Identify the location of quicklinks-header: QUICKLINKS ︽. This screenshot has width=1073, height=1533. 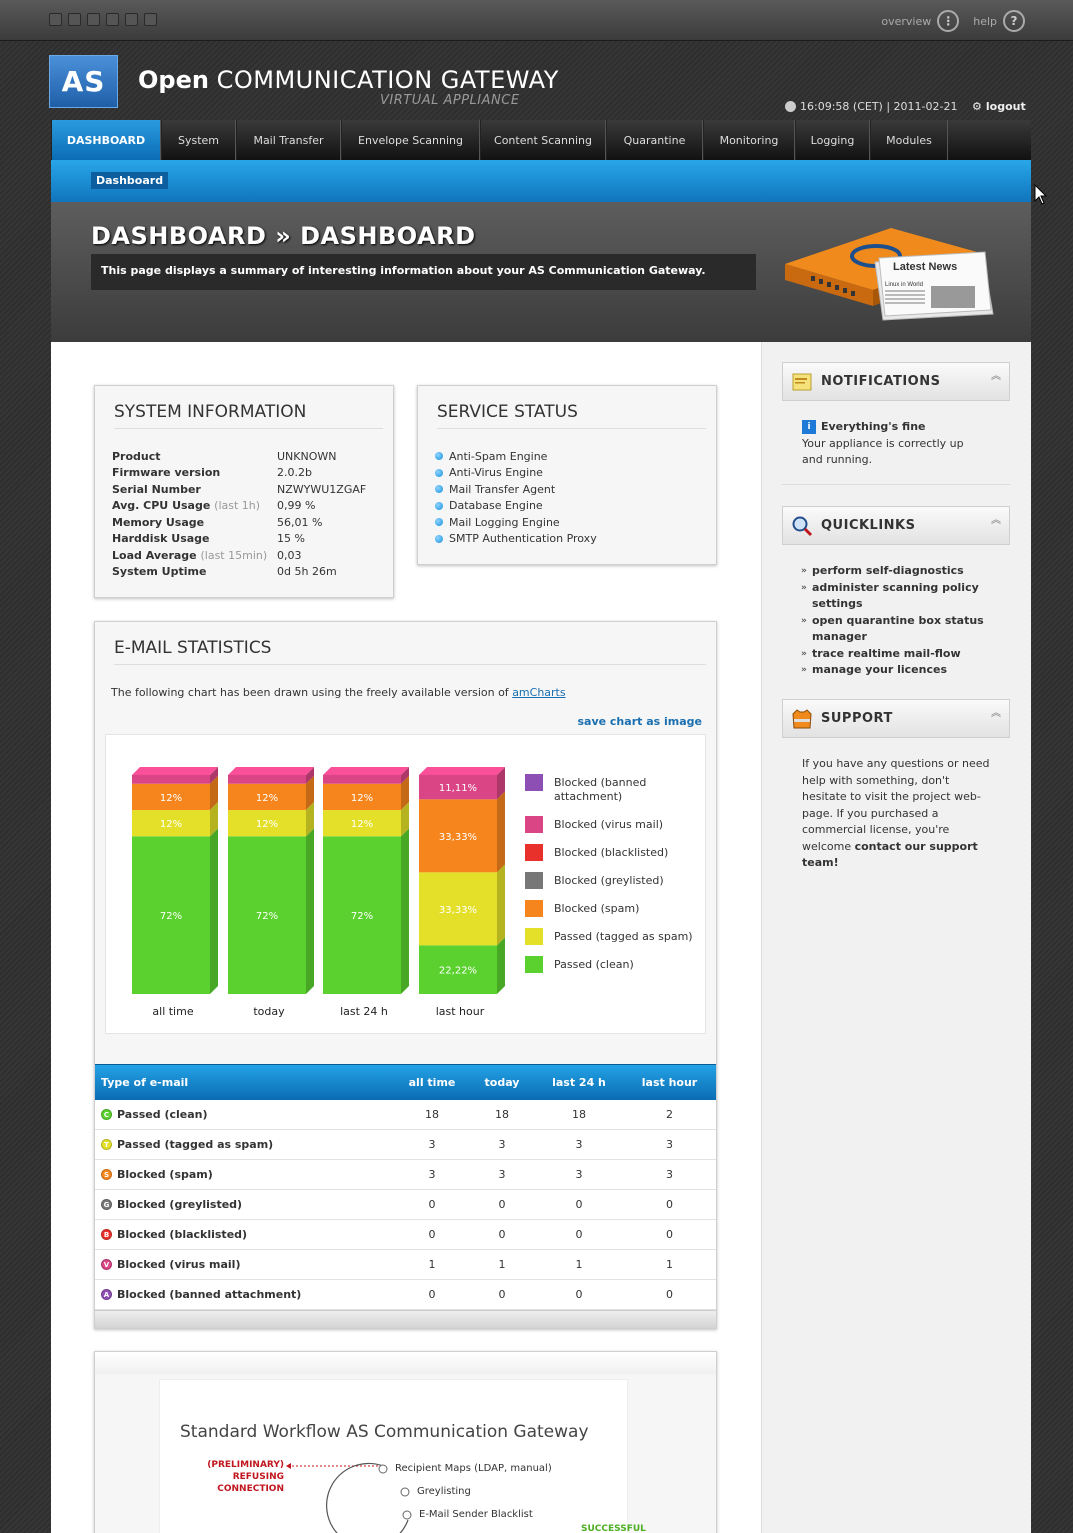
(896, 525).